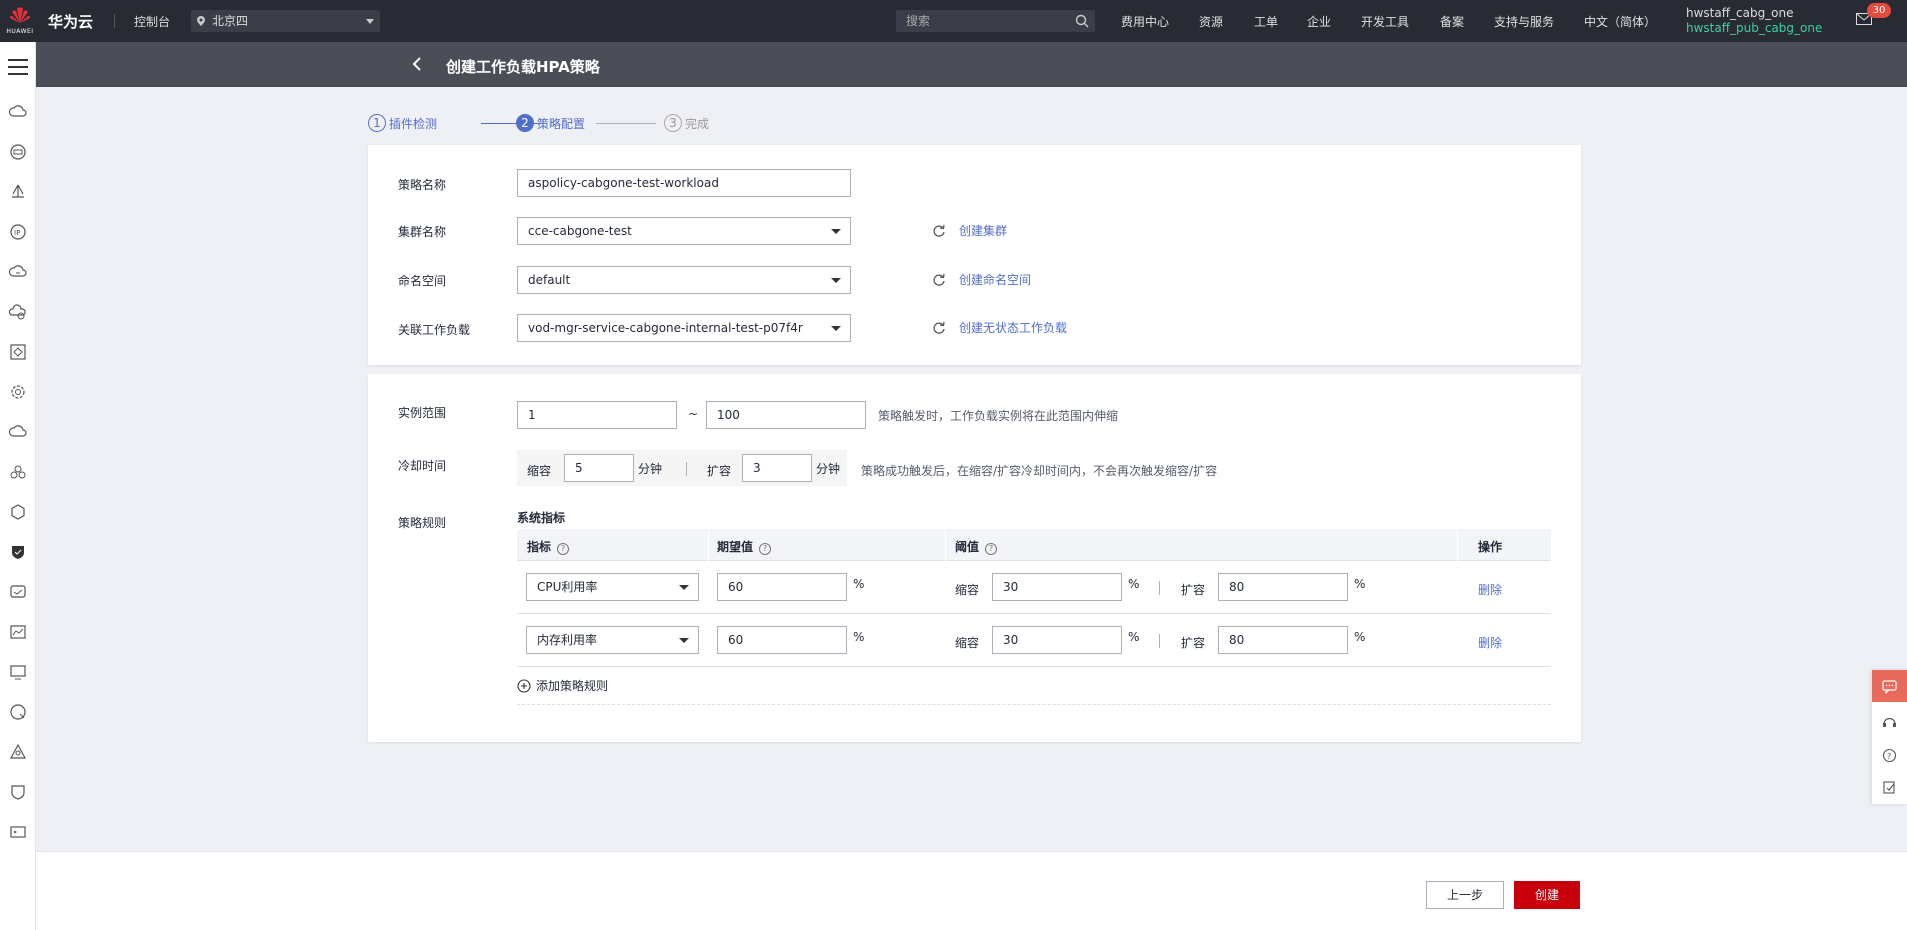  What do you see at coordinates (1754, 28) in the screenshot?
I see `user-sub-account: hwstaff_pub_cabg_one` at bounding box center [1754, 28].